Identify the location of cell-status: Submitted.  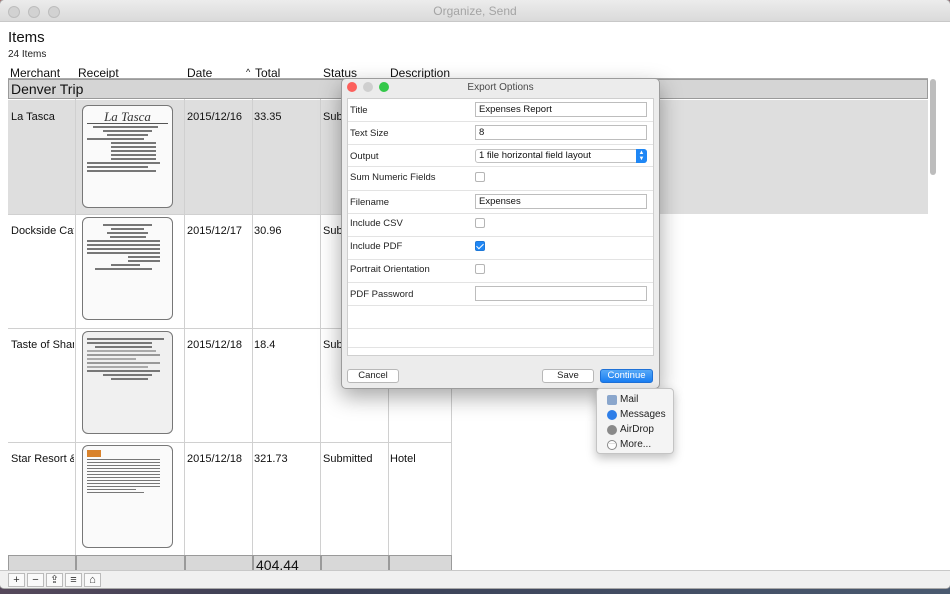
(348, 459).